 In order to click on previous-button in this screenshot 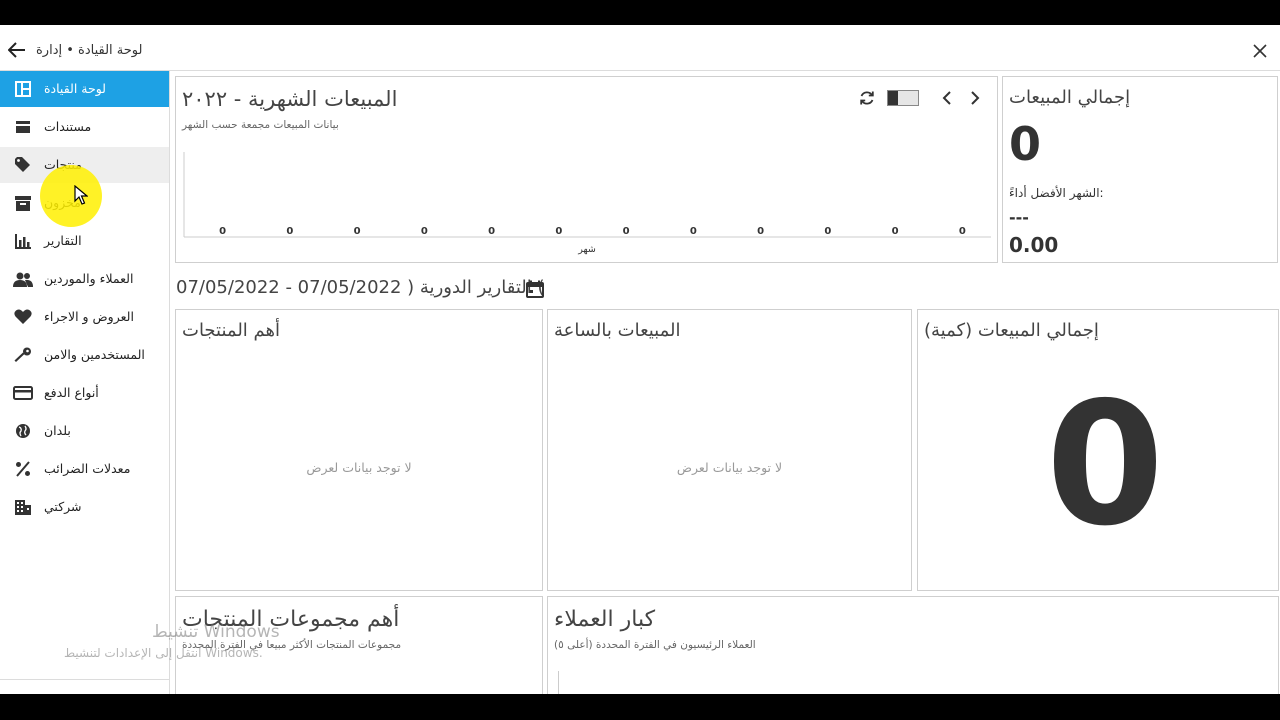, I will do `click(947, 98)`.